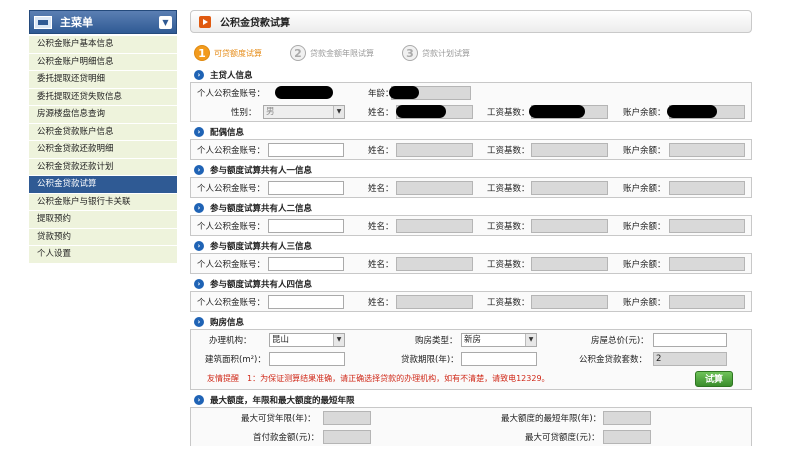 The height and width of the screenshot is (467, 800). I want to click on sidebar-item: 公积金账户与银行卡关联, so click(103, 202).